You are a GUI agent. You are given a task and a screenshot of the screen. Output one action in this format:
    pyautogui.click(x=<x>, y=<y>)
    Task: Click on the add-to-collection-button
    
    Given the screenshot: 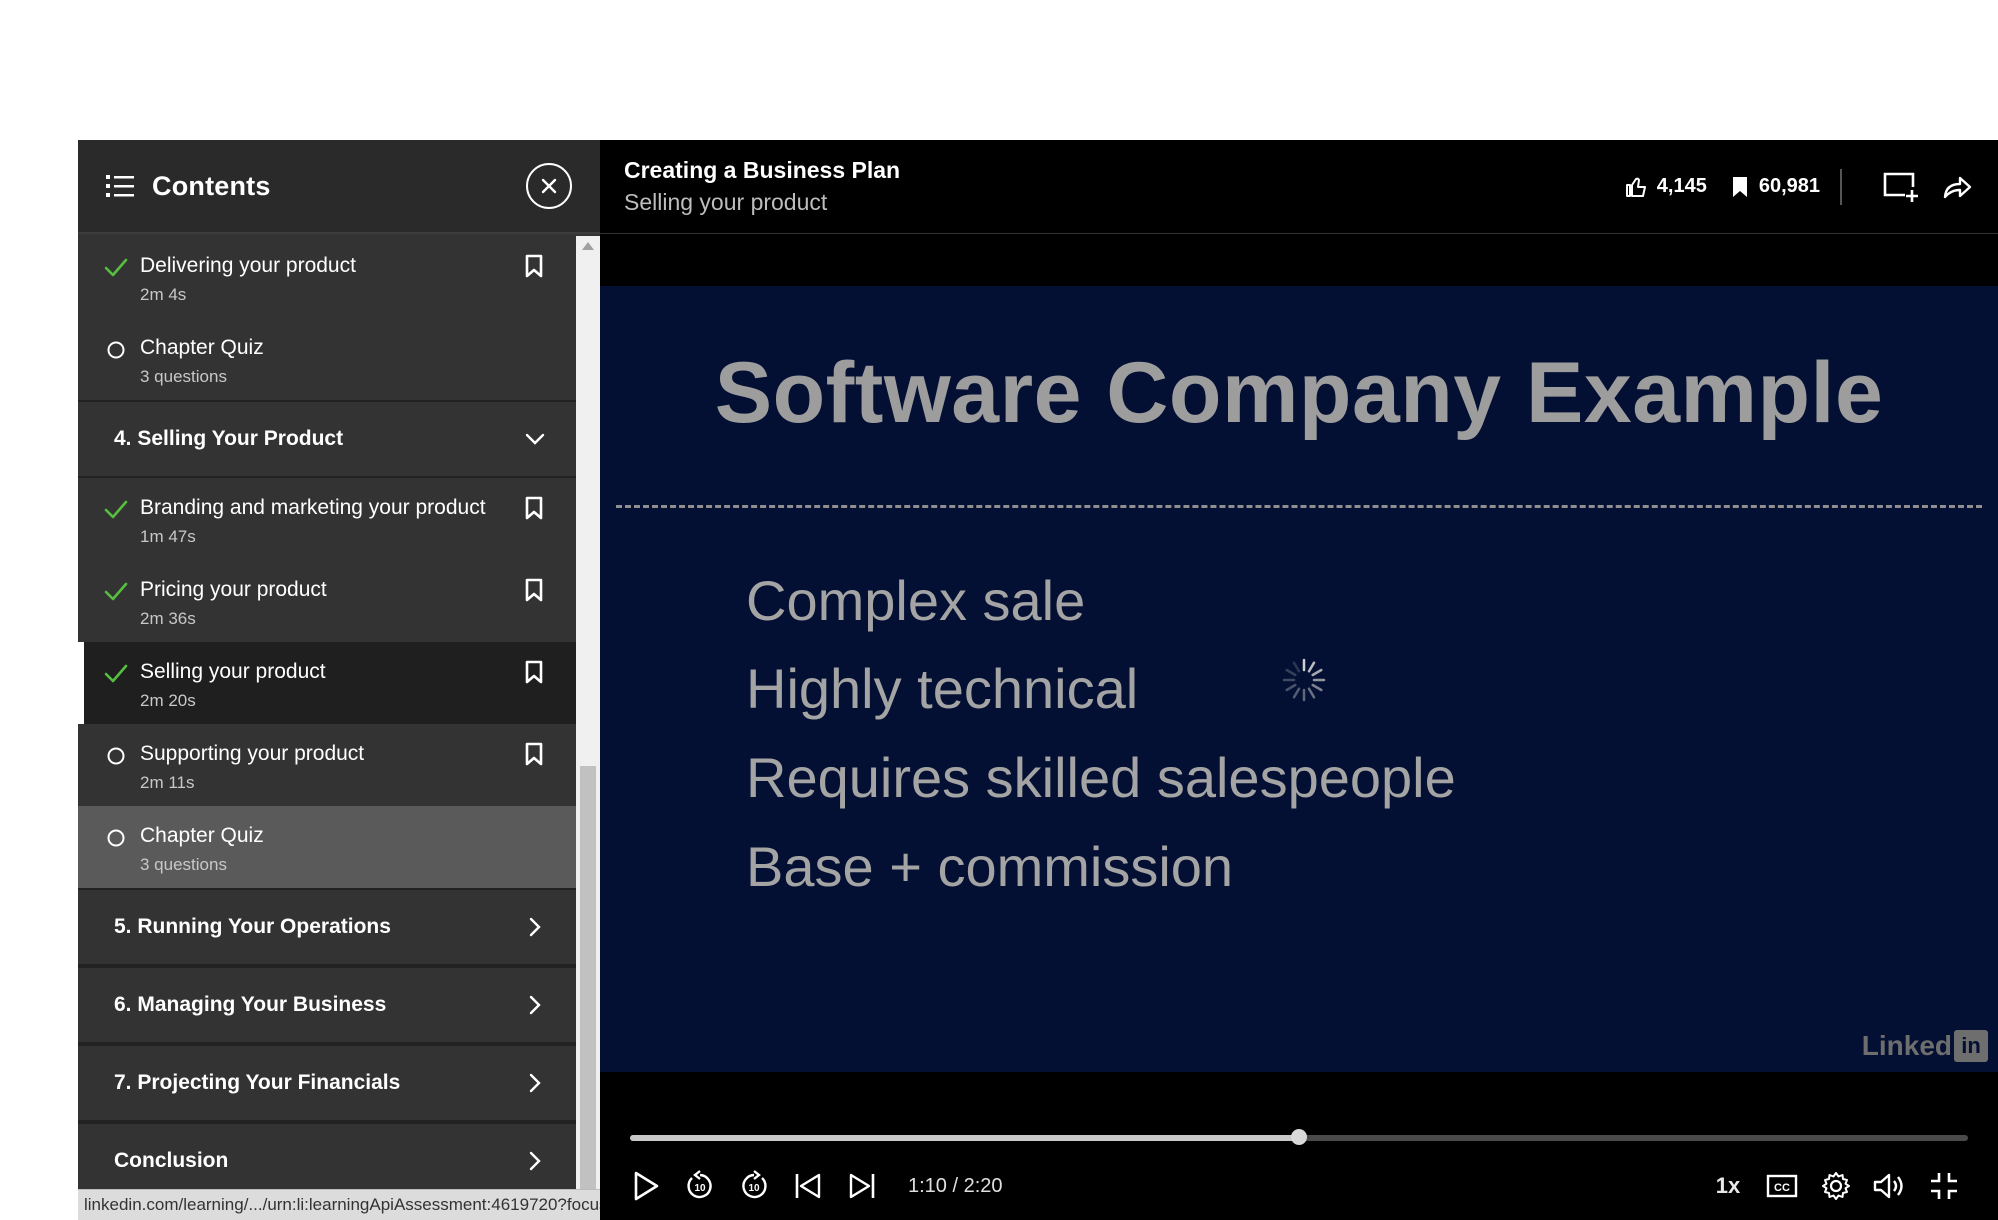 What is the action you would take?
    pyautogui.click(x=1901, y=187)
    